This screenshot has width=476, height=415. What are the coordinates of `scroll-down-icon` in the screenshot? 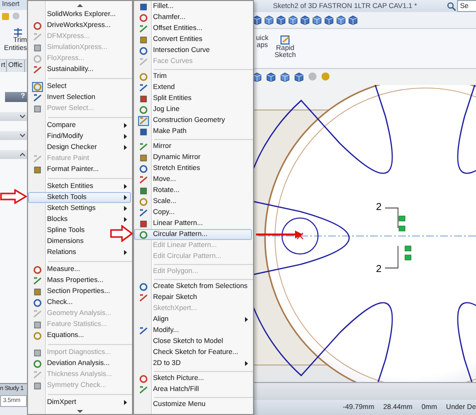 It's located at (80, 411).